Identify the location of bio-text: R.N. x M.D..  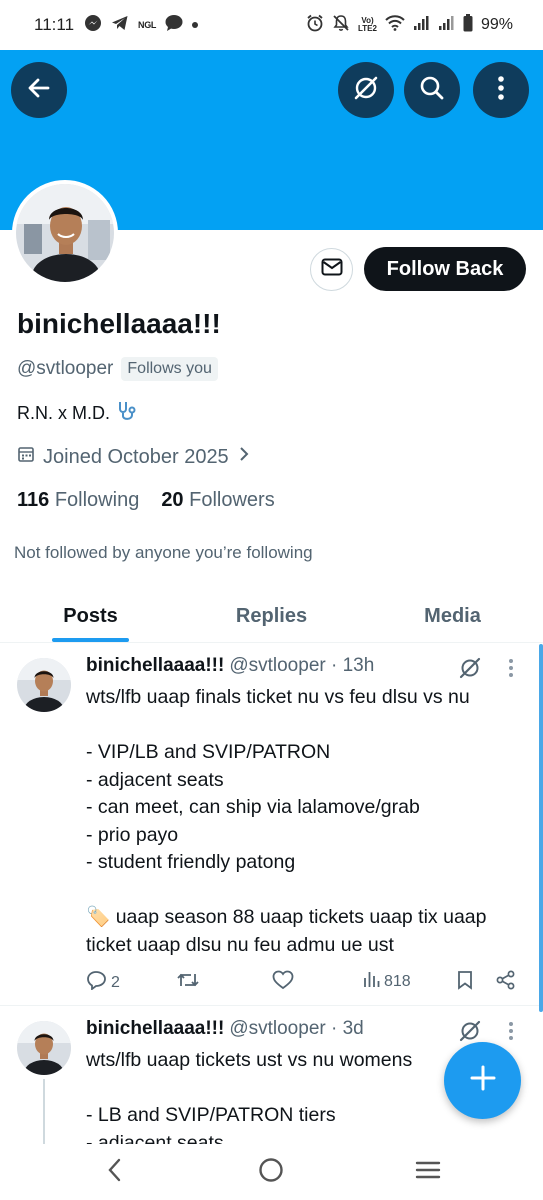
(63, 413).